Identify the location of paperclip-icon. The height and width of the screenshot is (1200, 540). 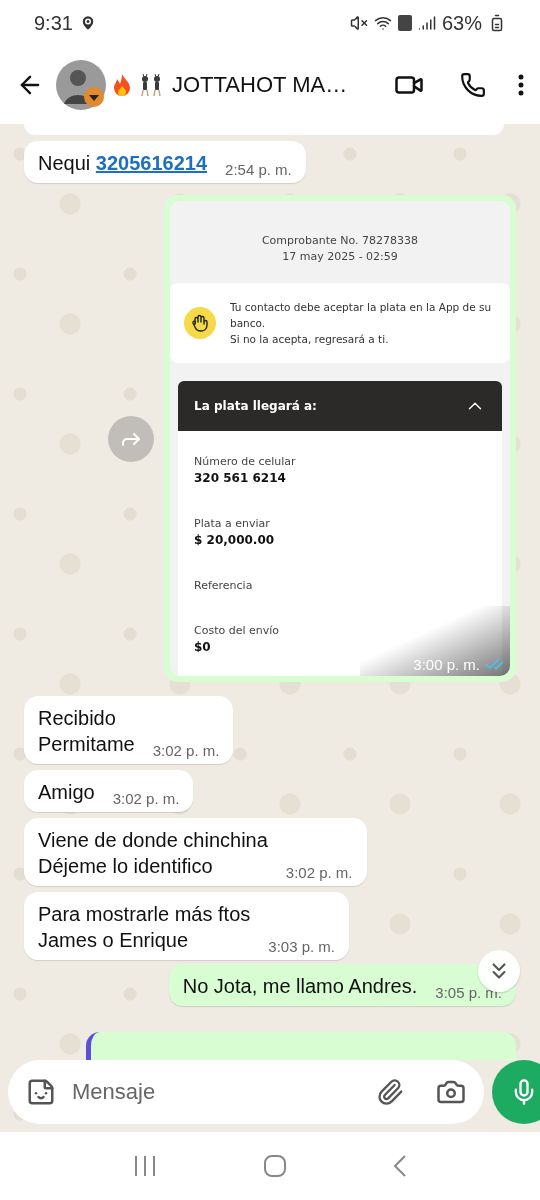
(390, 1092).